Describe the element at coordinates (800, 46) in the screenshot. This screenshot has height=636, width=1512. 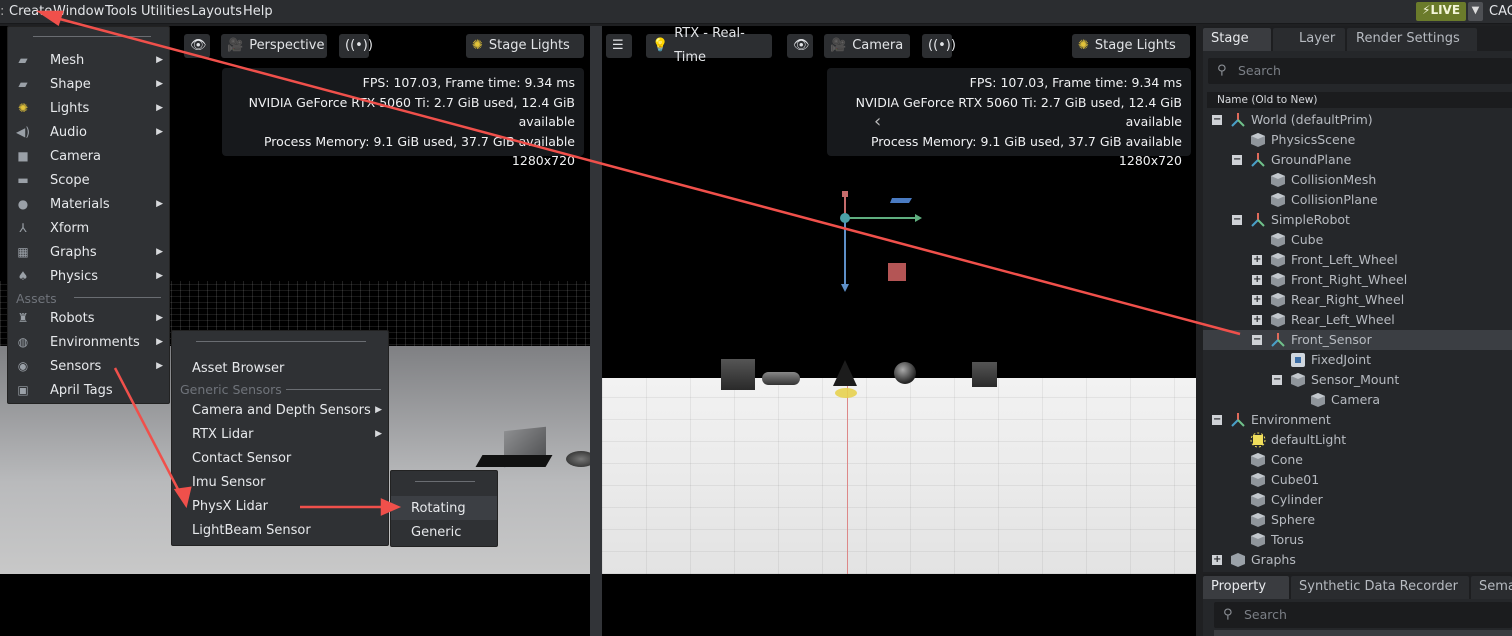
I see `visibility-button-right: 👁` at that location.